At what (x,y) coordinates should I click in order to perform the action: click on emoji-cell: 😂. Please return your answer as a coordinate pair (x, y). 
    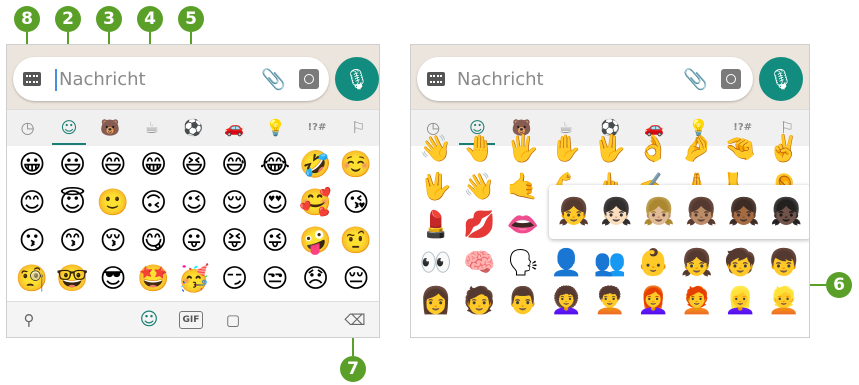
    Looking at the image, I should click on (275, 165).